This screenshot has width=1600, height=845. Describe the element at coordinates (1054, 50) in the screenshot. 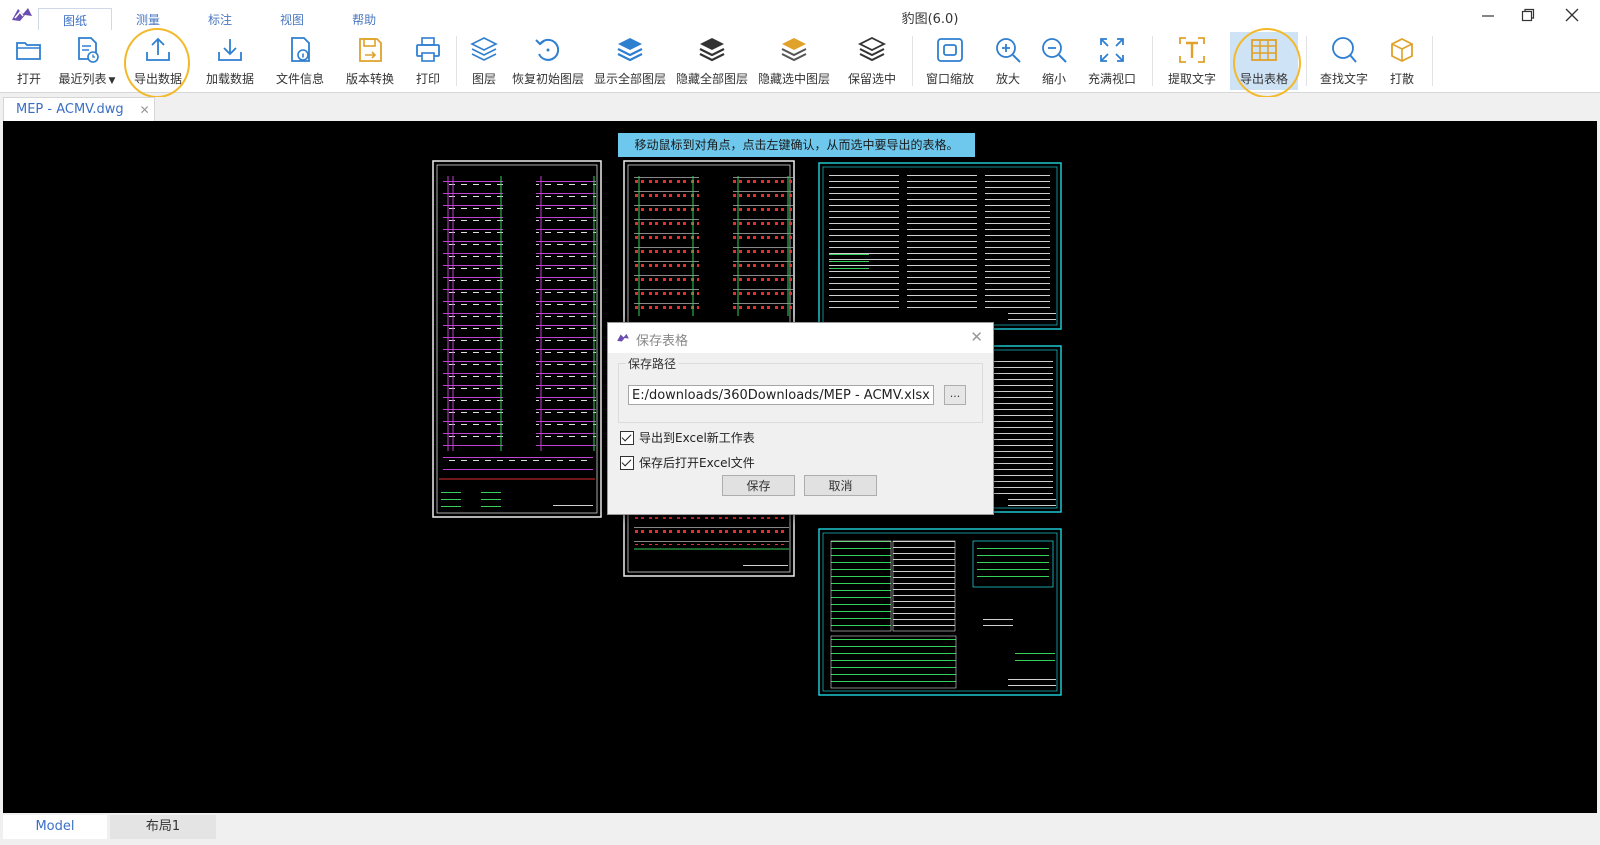

I see `zoom-out-icon` at that location.